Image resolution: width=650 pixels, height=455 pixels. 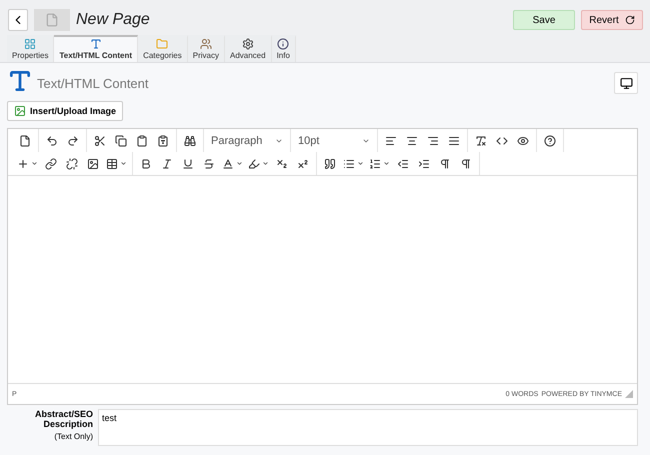 I want to click on info-icon, so click(x=283, y=44).